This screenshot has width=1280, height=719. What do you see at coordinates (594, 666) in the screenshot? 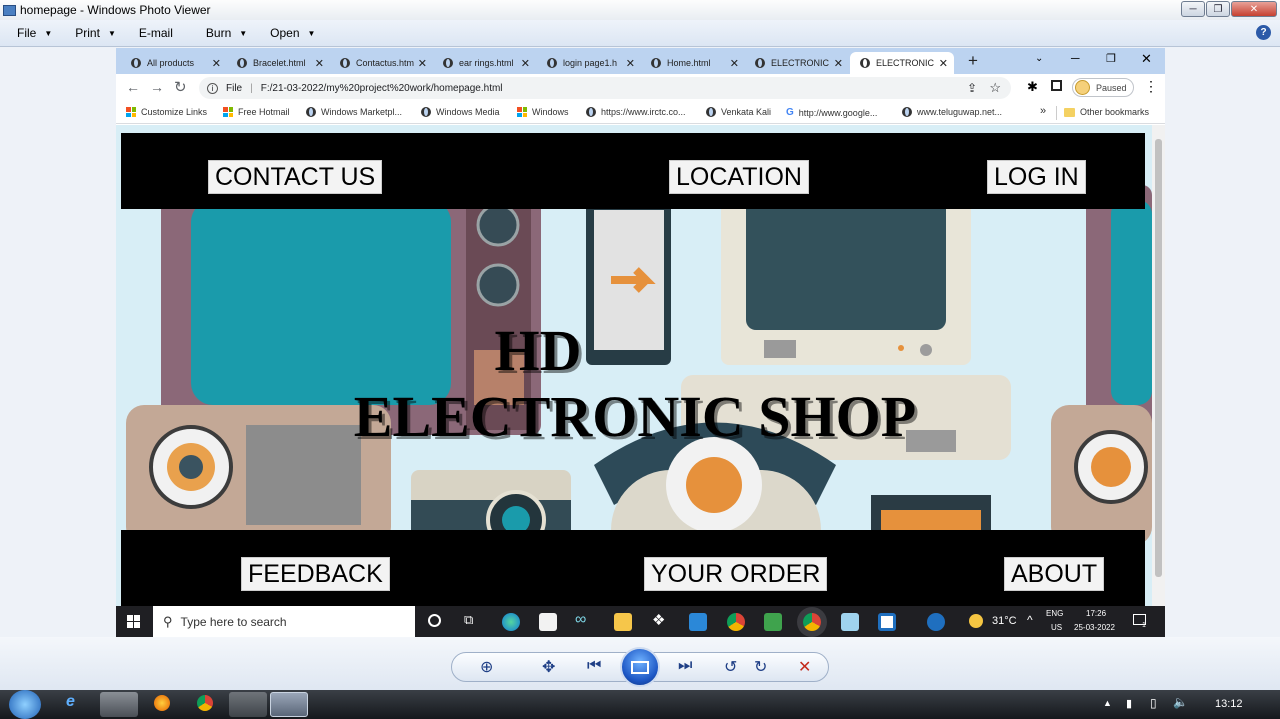
I see `previous-icon: ⏮` at bounding box center [594, 666].